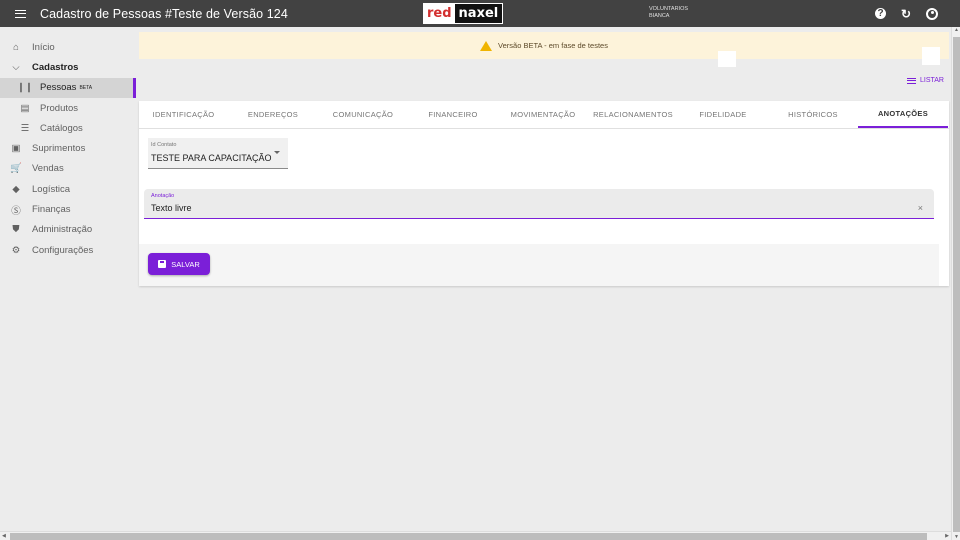 This screenshot has height=540, width=960. Describe the element at coordinates (16, 211) in the screenshot. I see `dollar-icon: Ⓢ` at that location.